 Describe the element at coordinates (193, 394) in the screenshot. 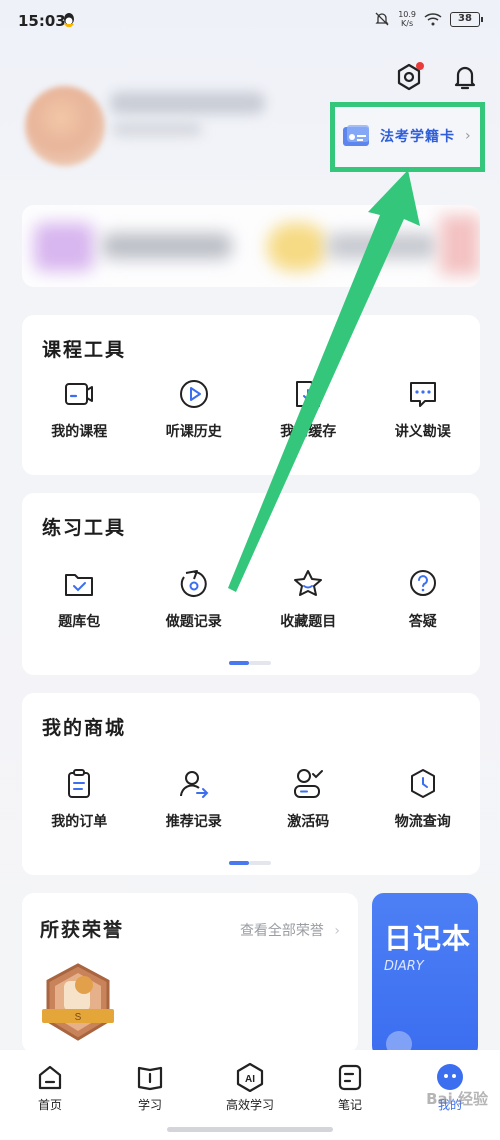

I see `play-history-icon` at that location.